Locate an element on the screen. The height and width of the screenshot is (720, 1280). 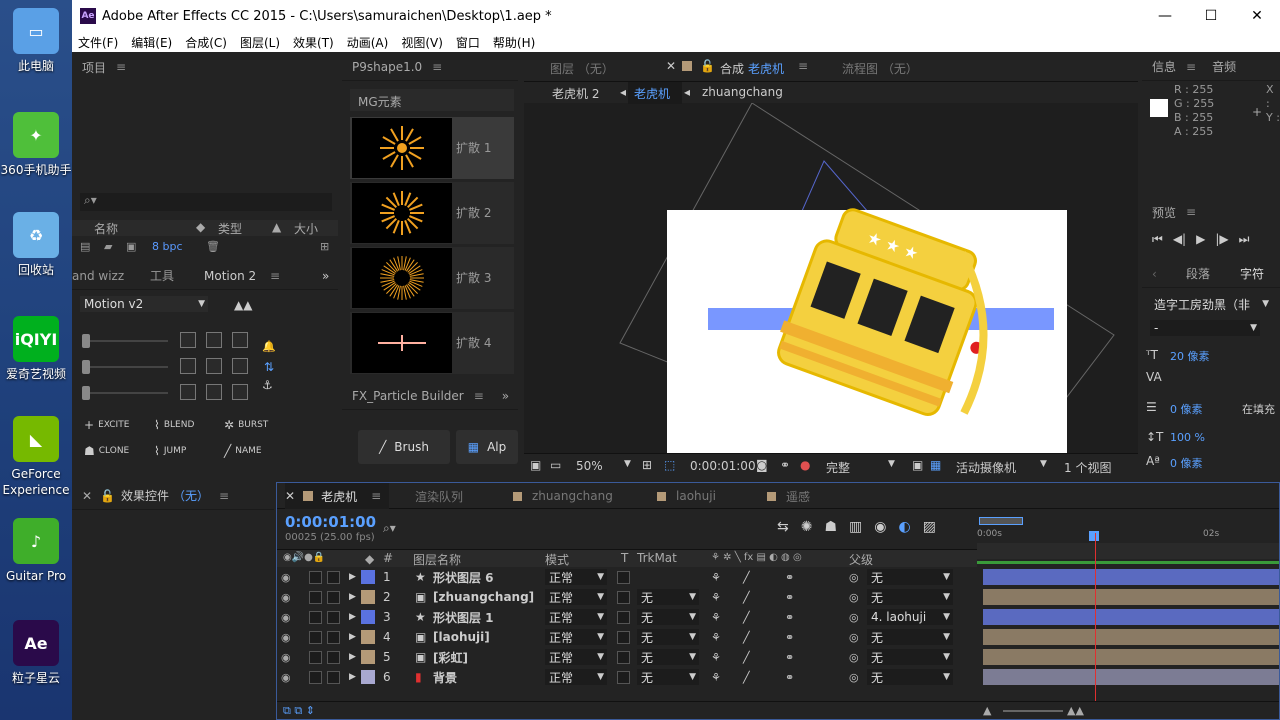
viewer-timecode: 0:00:01:00 is located at coordinates (723, 466).